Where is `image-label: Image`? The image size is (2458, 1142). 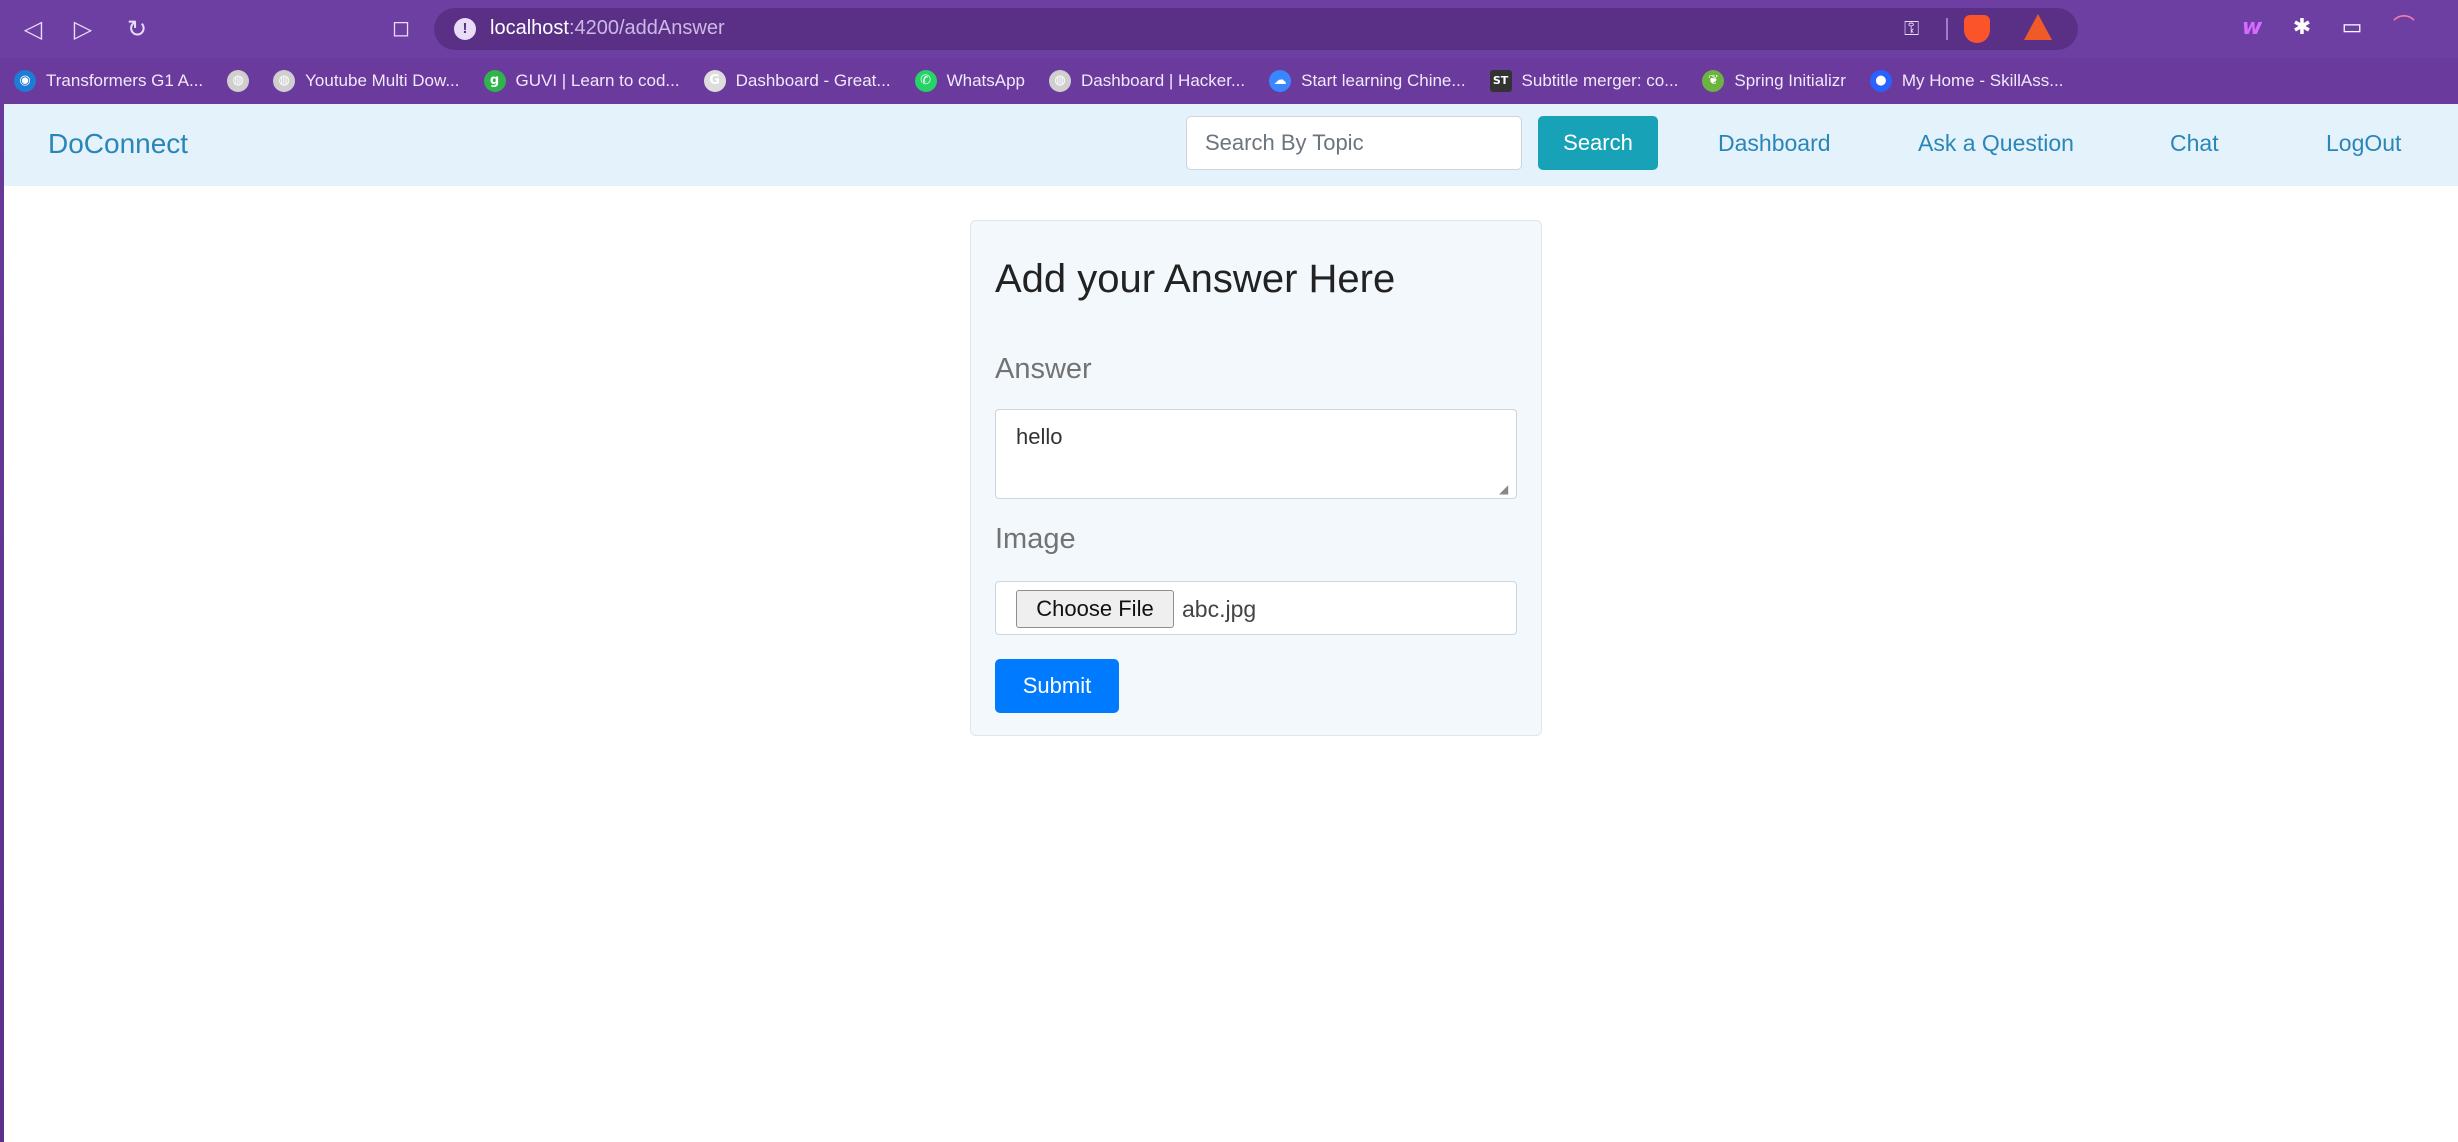 image-label: Image is located at coordinates (1035, 539).